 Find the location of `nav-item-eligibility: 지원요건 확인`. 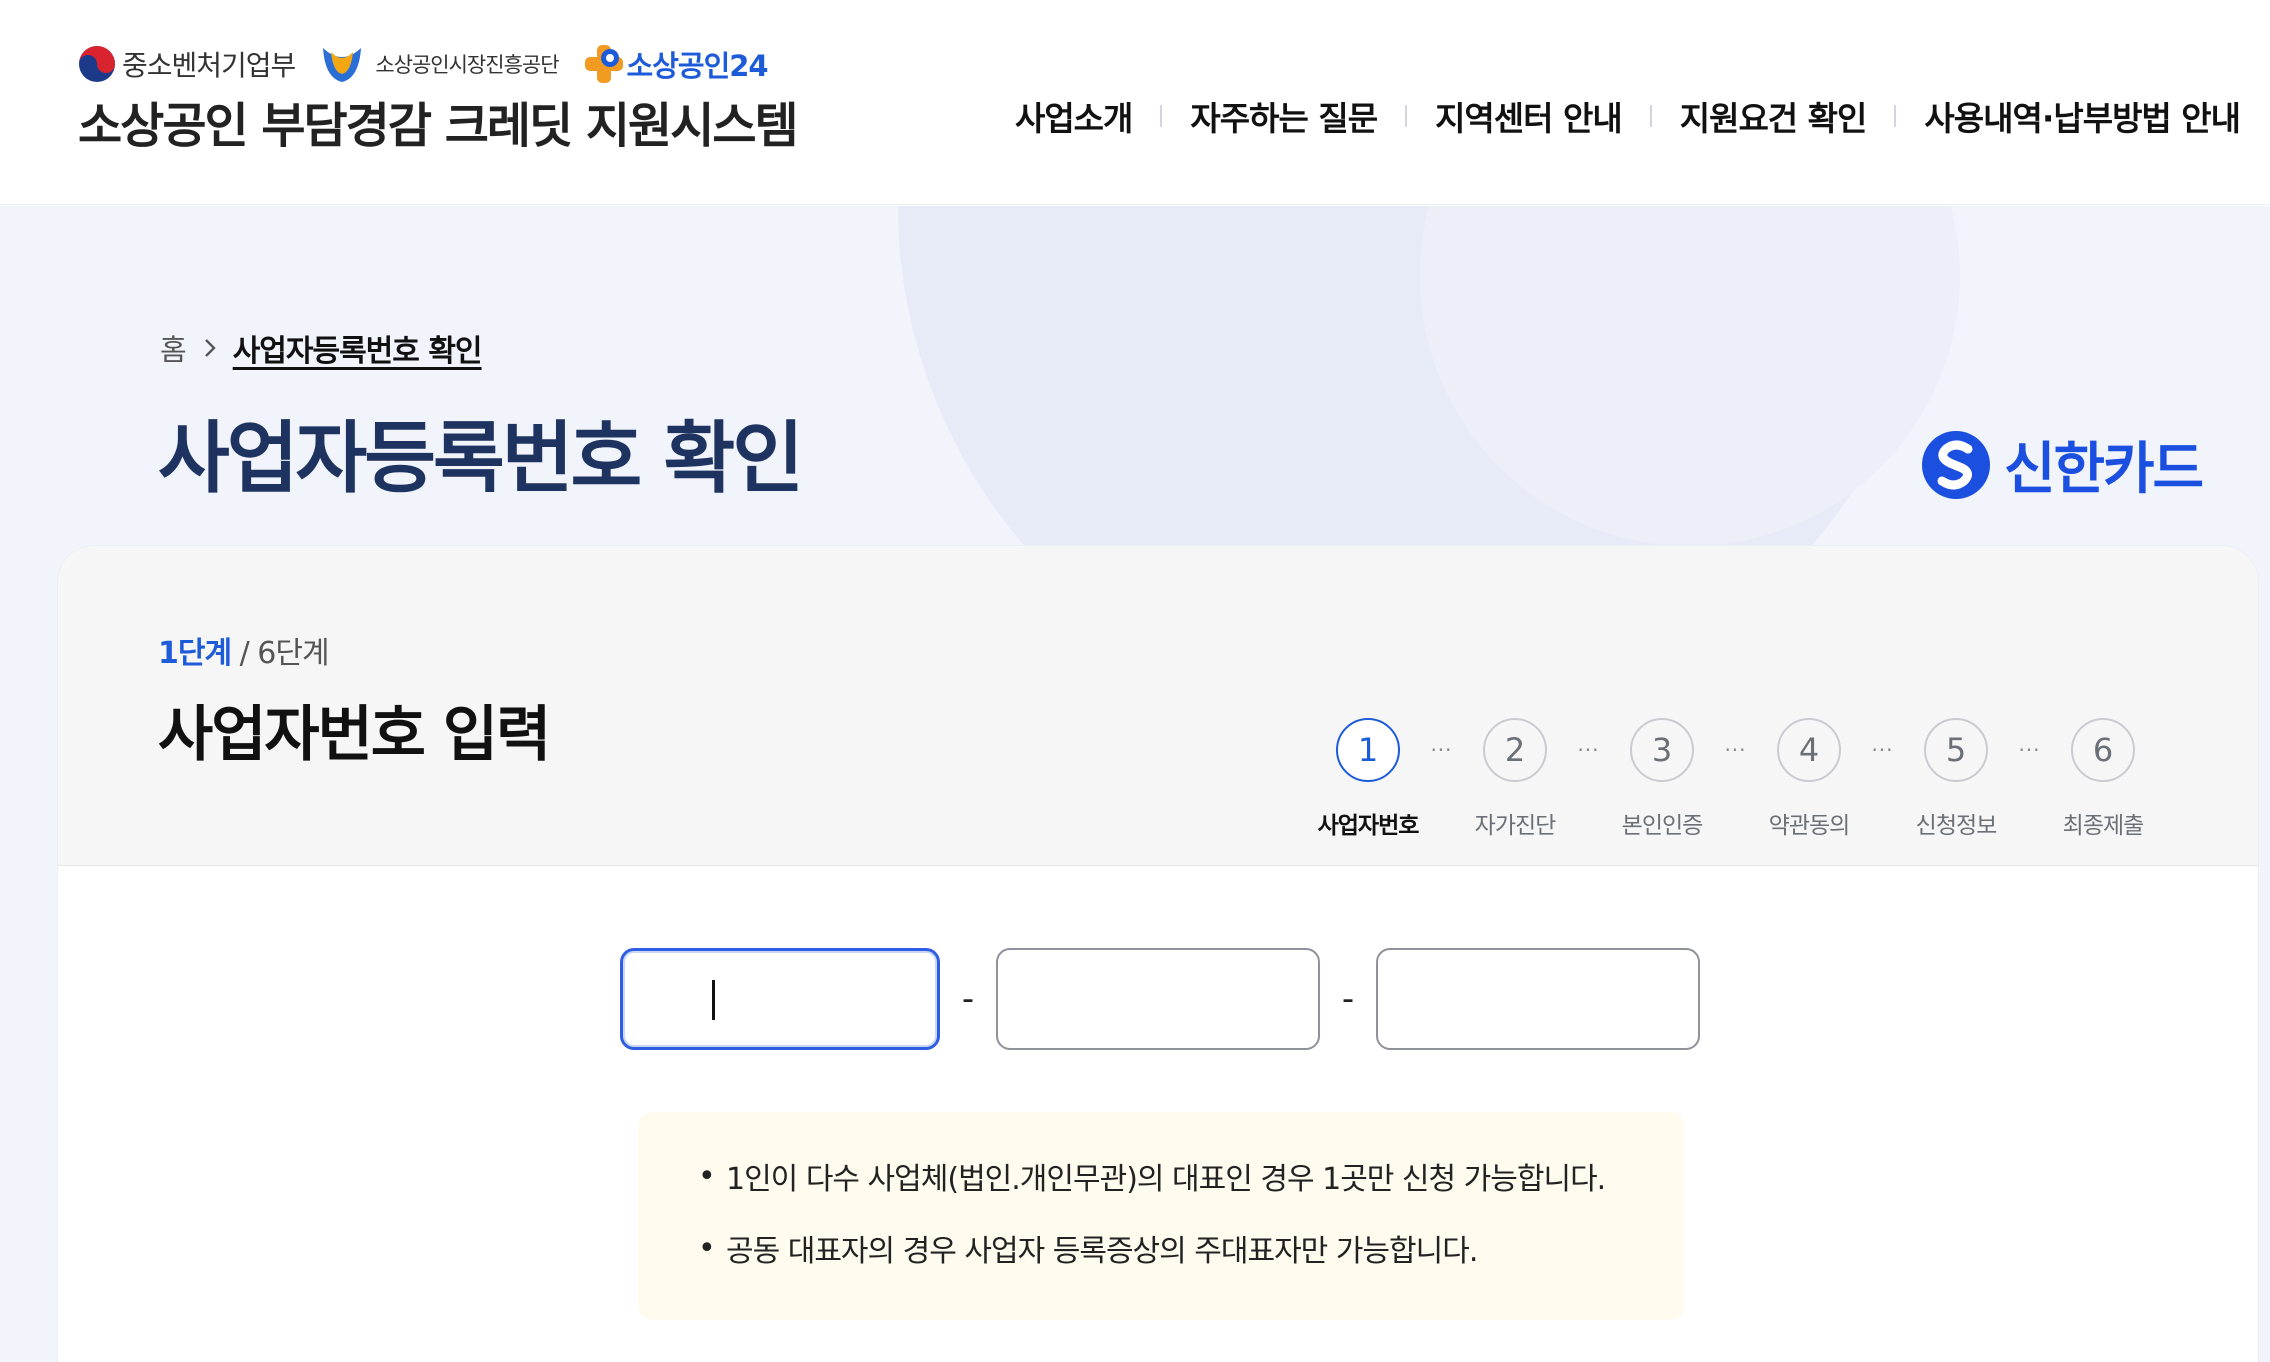

nav-item-eligibility: 지원요건 확인 is located at coordinates (1774, 116).